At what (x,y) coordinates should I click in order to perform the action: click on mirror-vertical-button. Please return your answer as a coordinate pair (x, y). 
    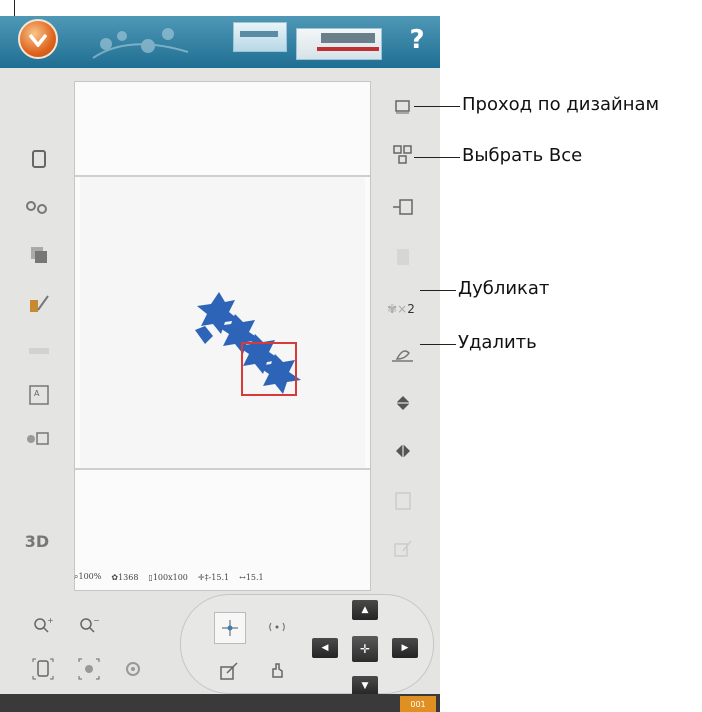
    Looking at the image, I should click on (403, 403).